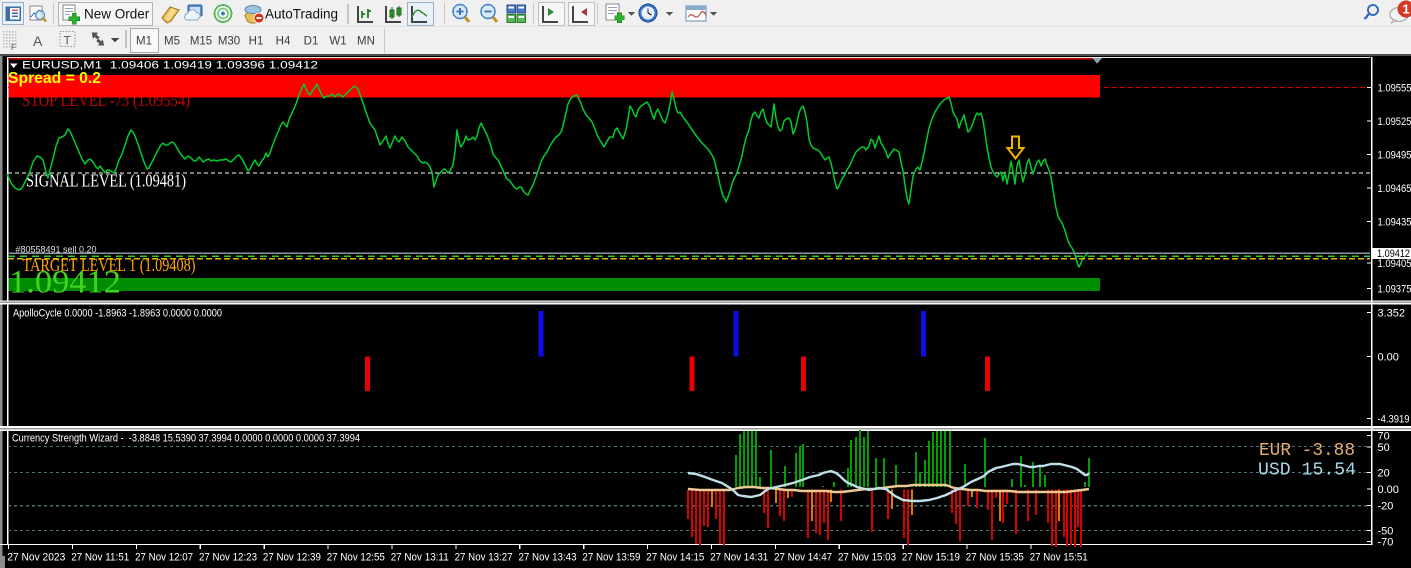 This screenshot has height=568, width=1411. Describe the element at coordinates (54, 78) in the screenshot. I see `svg-text: Spread = 0.2` at that location.